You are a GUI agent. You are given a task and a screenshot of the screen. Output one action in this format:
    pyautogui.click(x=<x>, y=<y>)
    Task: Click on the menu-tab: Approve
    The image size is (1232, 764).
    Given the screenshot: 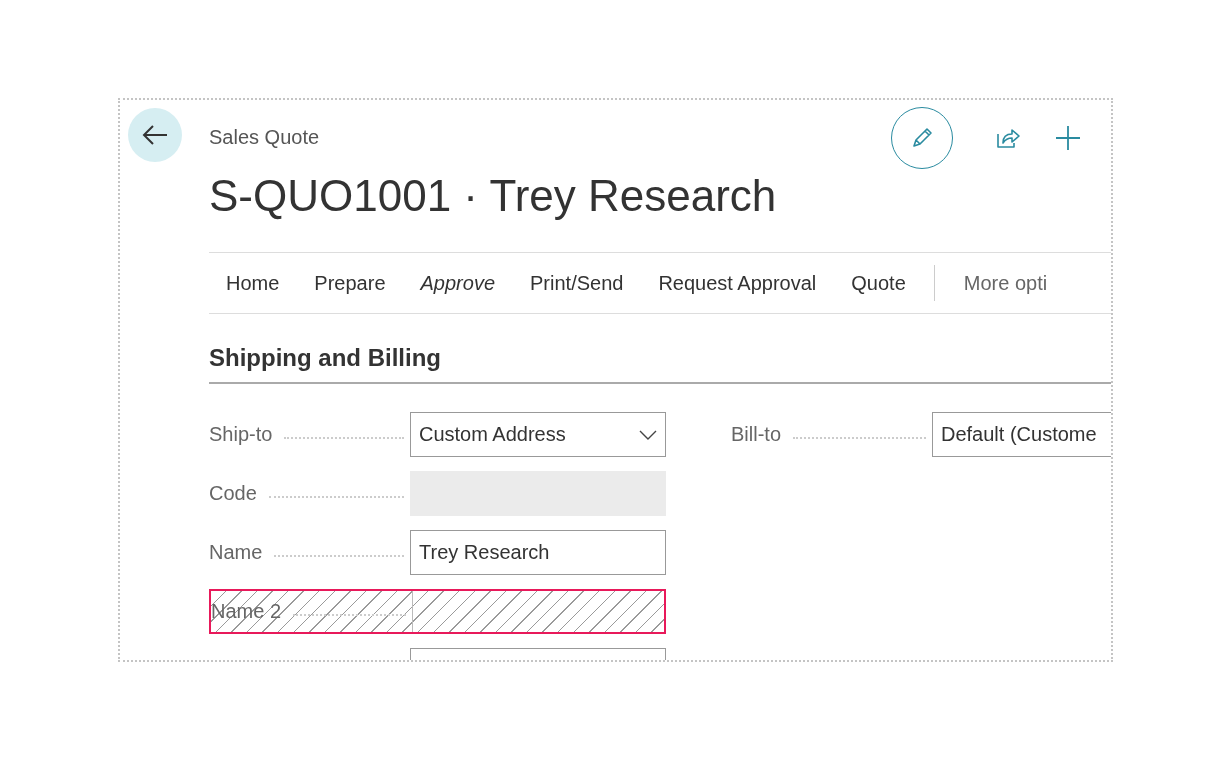 What is the action you would take?
    pyautogui.click(x=457, y=283)
    